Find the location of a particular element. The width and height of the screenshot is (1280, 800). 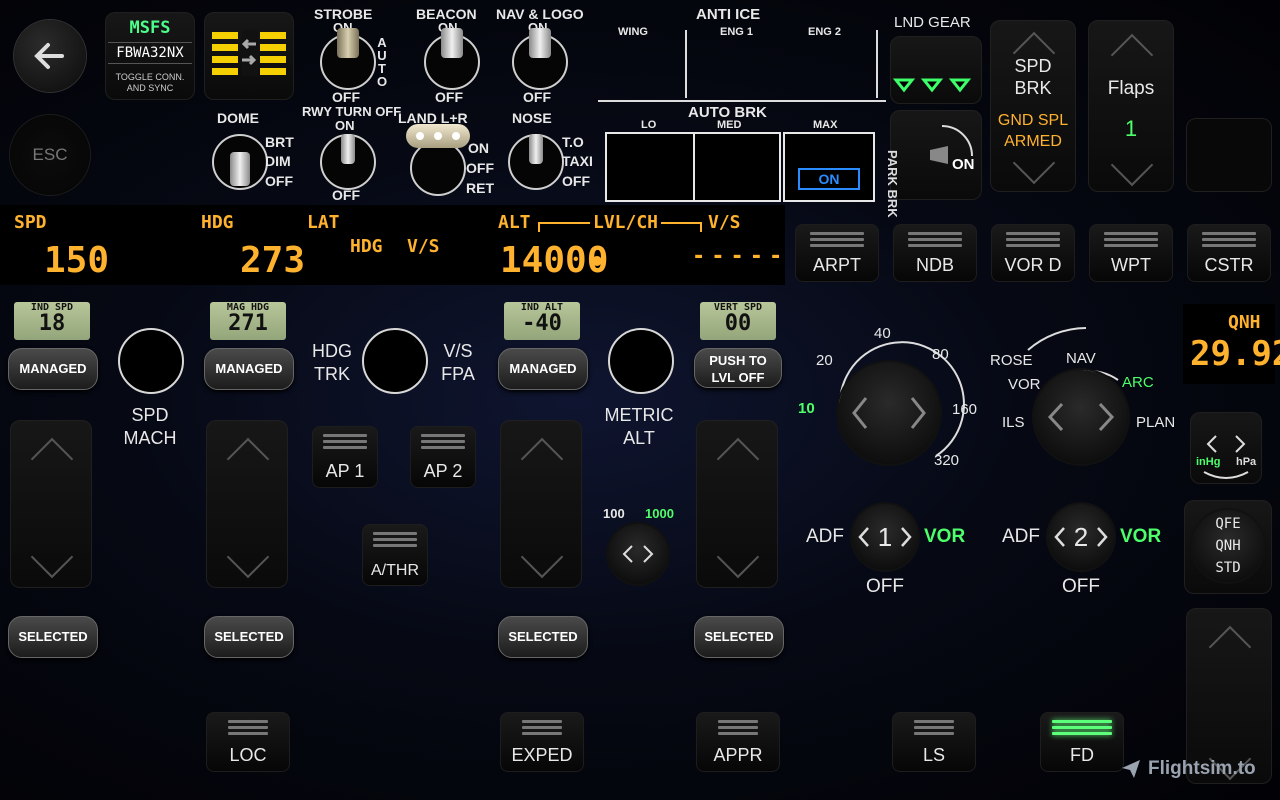

fcu-vs-mode: V/S is located at coordinates (423, 246).